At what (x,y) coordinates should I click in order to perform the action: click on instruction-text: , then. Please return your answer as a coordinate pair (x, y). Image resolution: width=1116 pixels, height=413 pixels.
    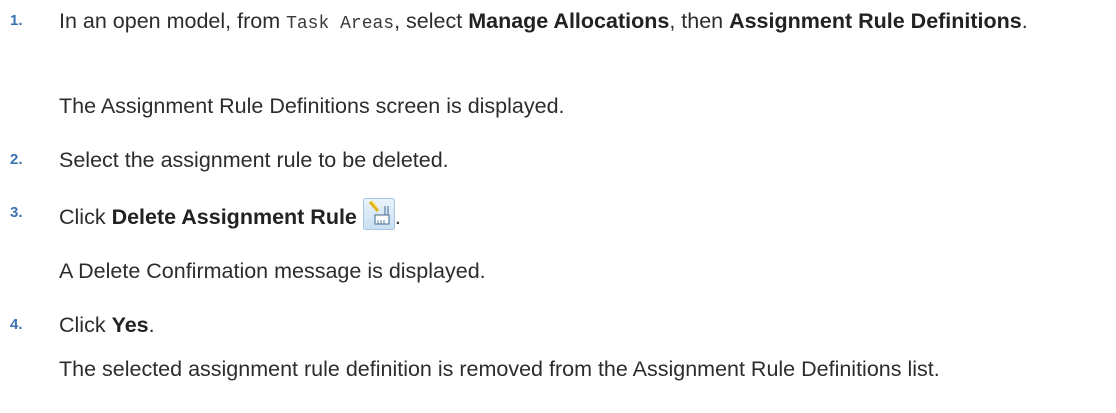
    Looking at the image, I should click on (699, 21).